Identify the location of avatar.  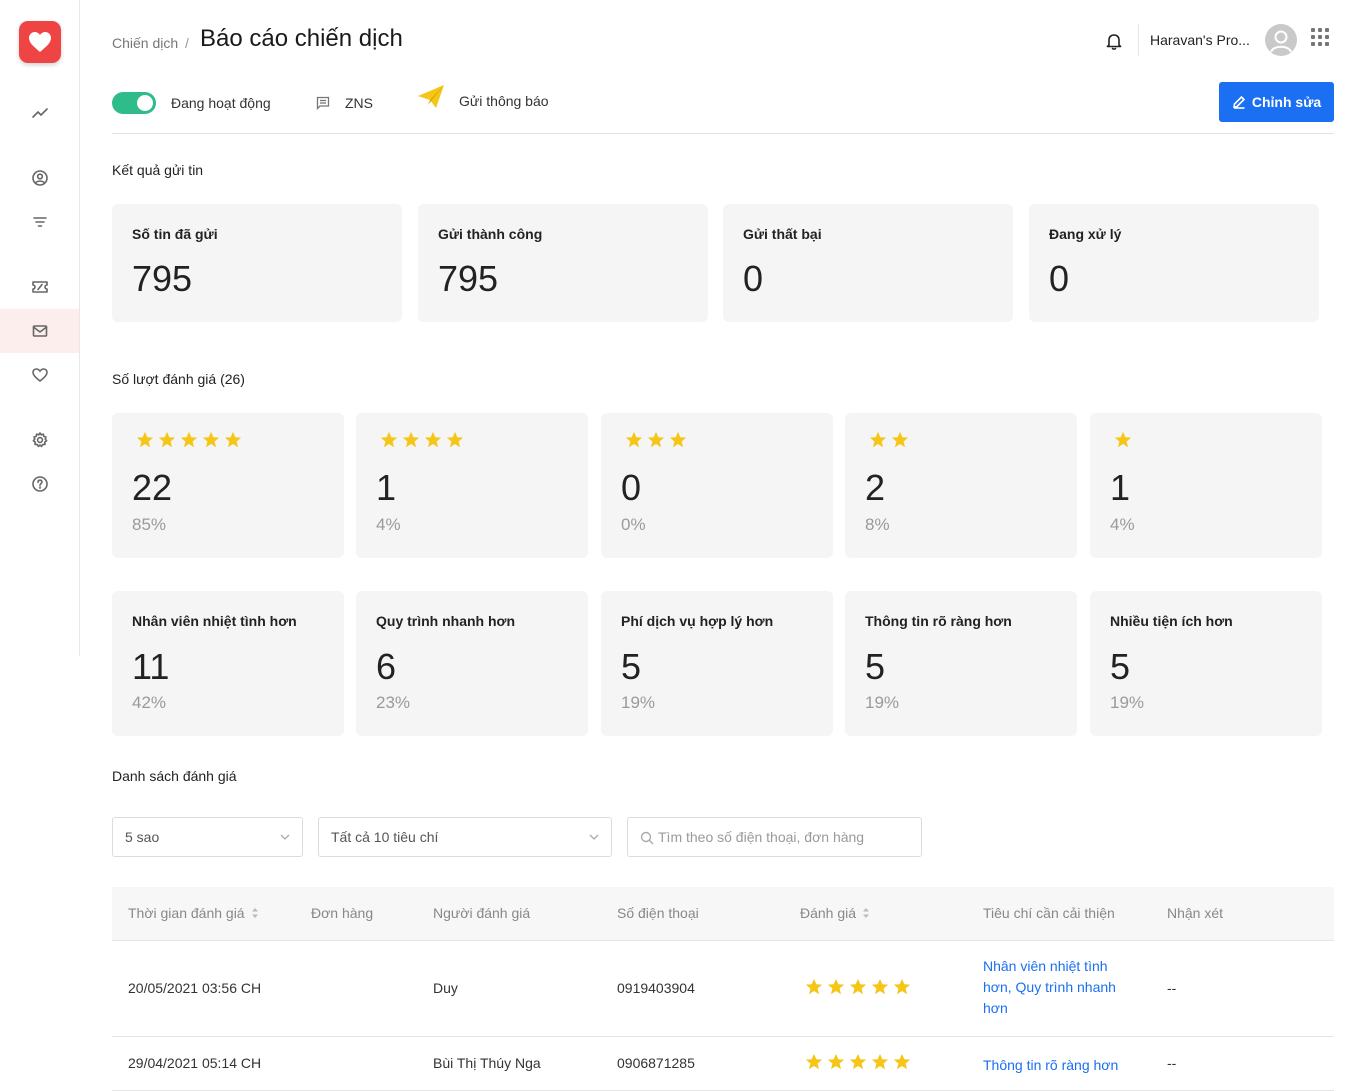
(1281, 40).